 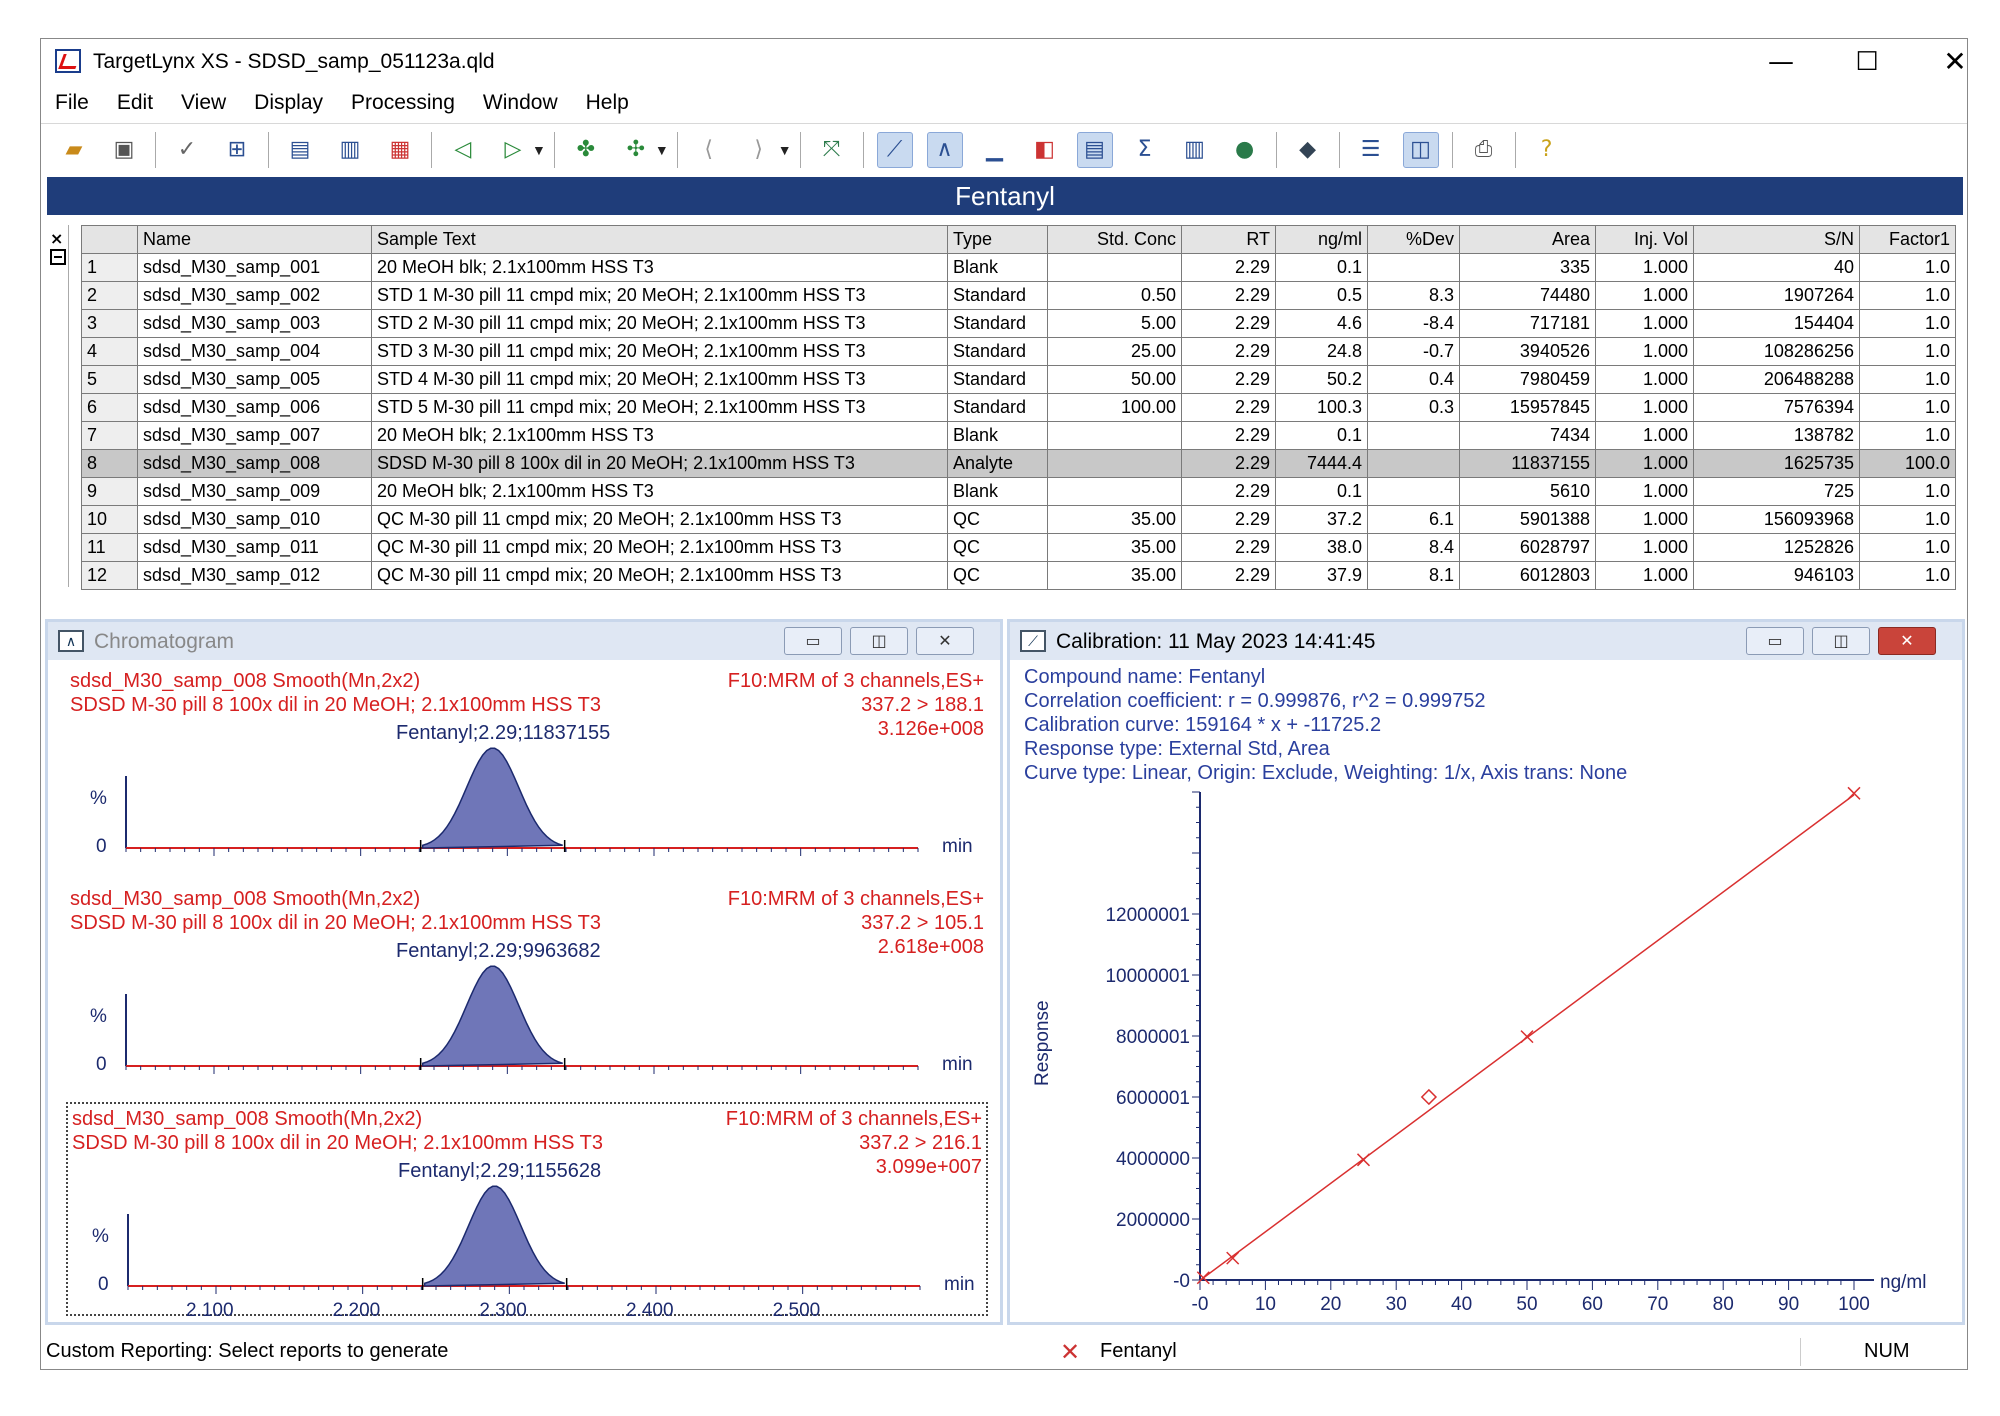 I want to click on table-cell: 37.2, so click(x=1321, y=519).